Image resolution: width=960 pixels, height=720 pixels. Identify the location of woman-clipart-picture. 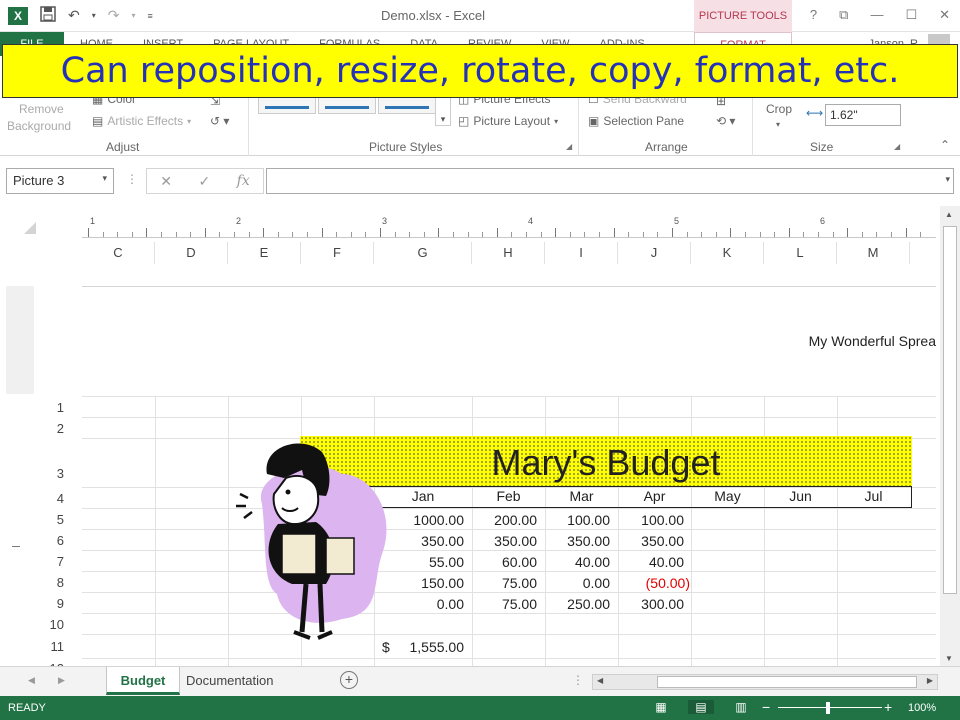
(307, 539).